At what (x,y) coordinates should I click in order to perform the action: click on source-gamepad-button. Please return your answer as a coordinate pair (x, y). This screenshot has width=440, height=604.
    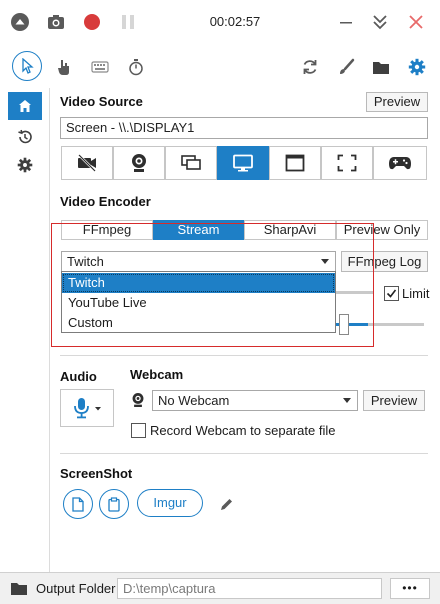
    Looking at the image, I should click on (400, 163).